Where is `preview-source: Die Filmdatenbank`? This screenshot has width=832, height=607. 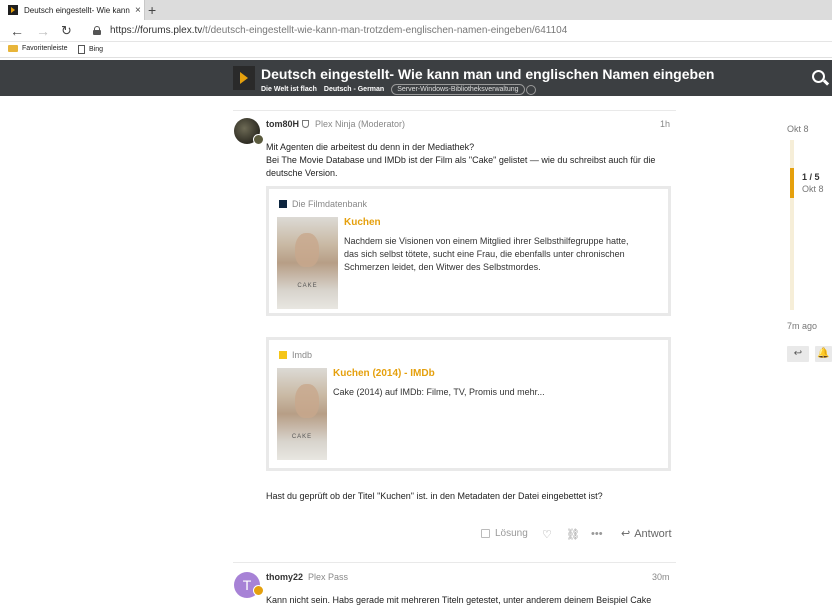
preview-source: Die Filmdatenbank is located at coordinates (323, 204).